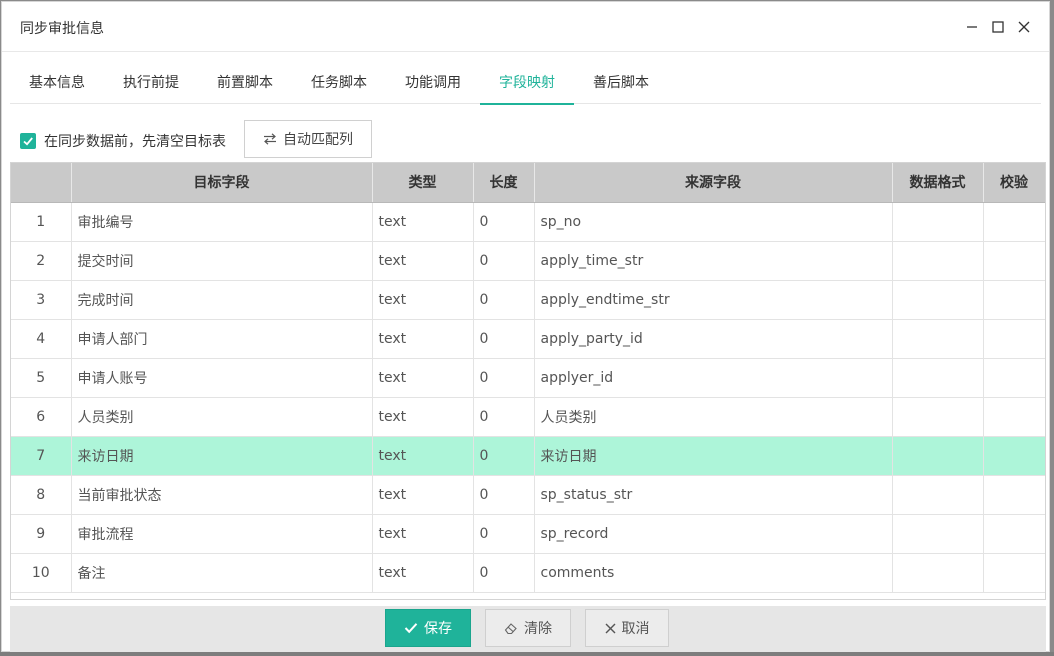 The width and height of the screenshot is (1054, 656). What do you see at coordinates (222, 378) in the screenshot?
I see `target-field-cell: 申请人账号` at bounding box center [222, 378].